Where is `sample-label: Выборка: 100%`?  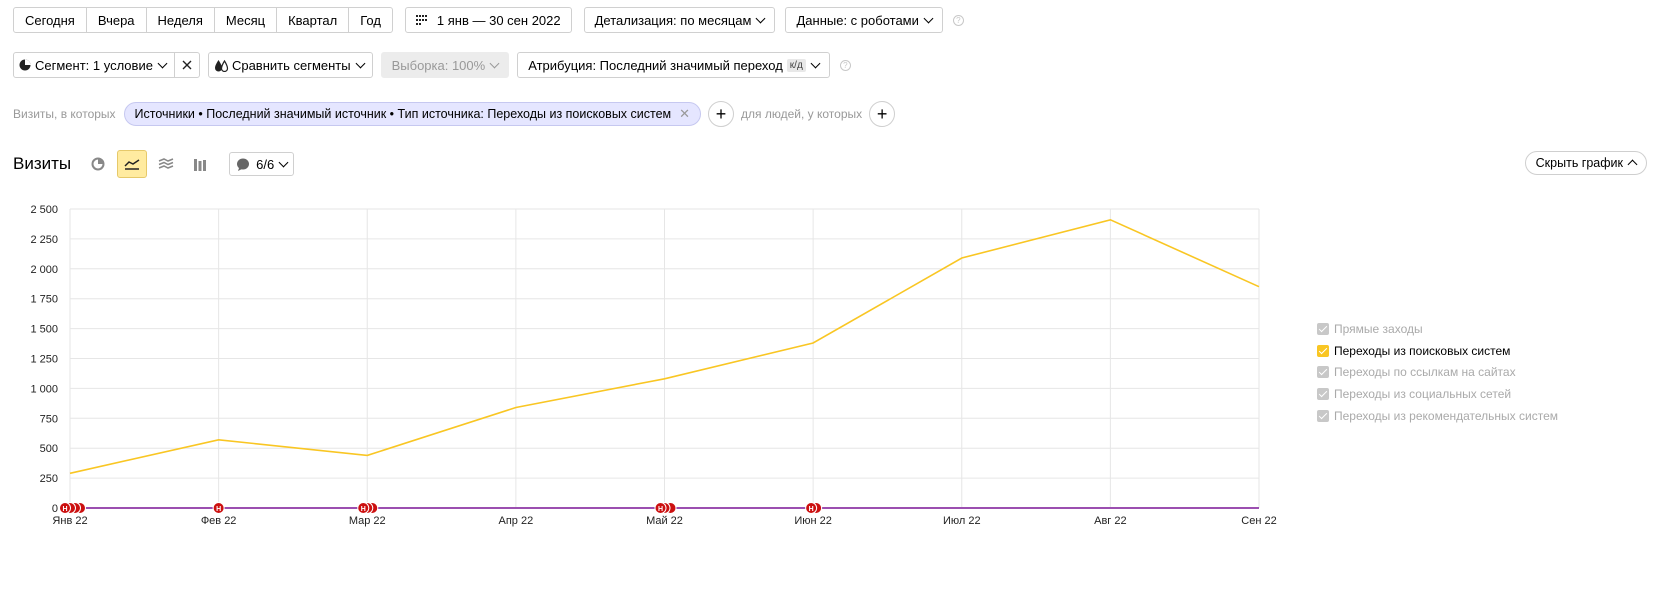
sample-label: Выборка: 100% is located at coordinates (438, 65).